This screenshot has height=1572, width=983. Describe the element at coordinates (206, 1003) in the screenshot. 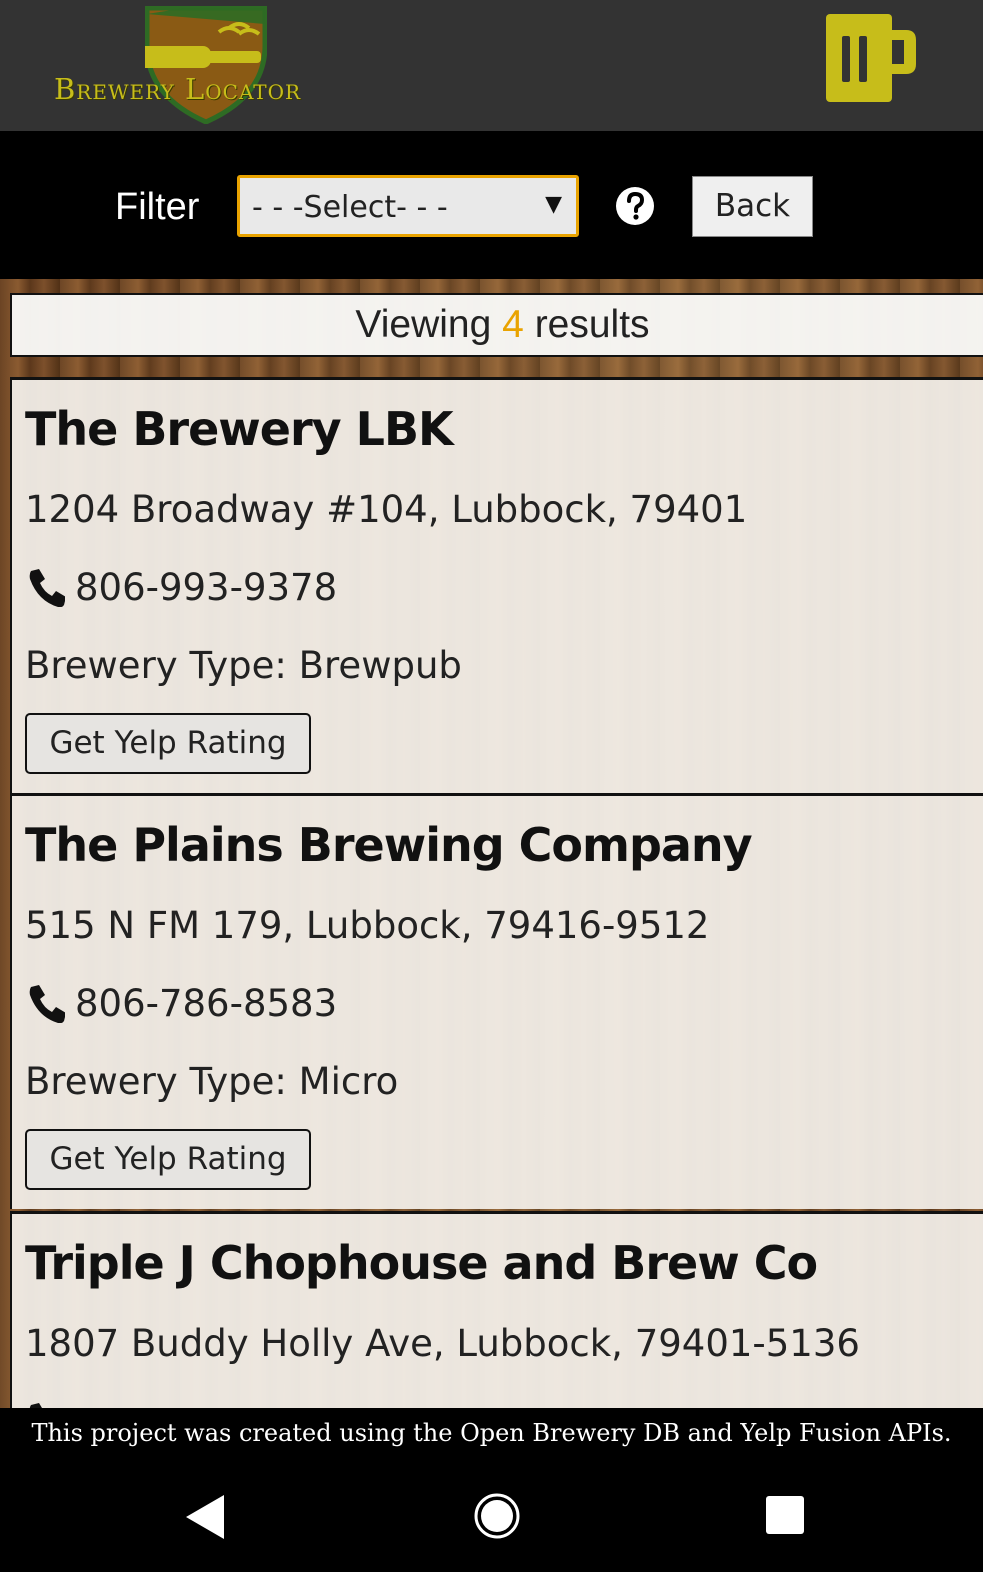

I see `brewery-phone: 806-786-8583` at that location.